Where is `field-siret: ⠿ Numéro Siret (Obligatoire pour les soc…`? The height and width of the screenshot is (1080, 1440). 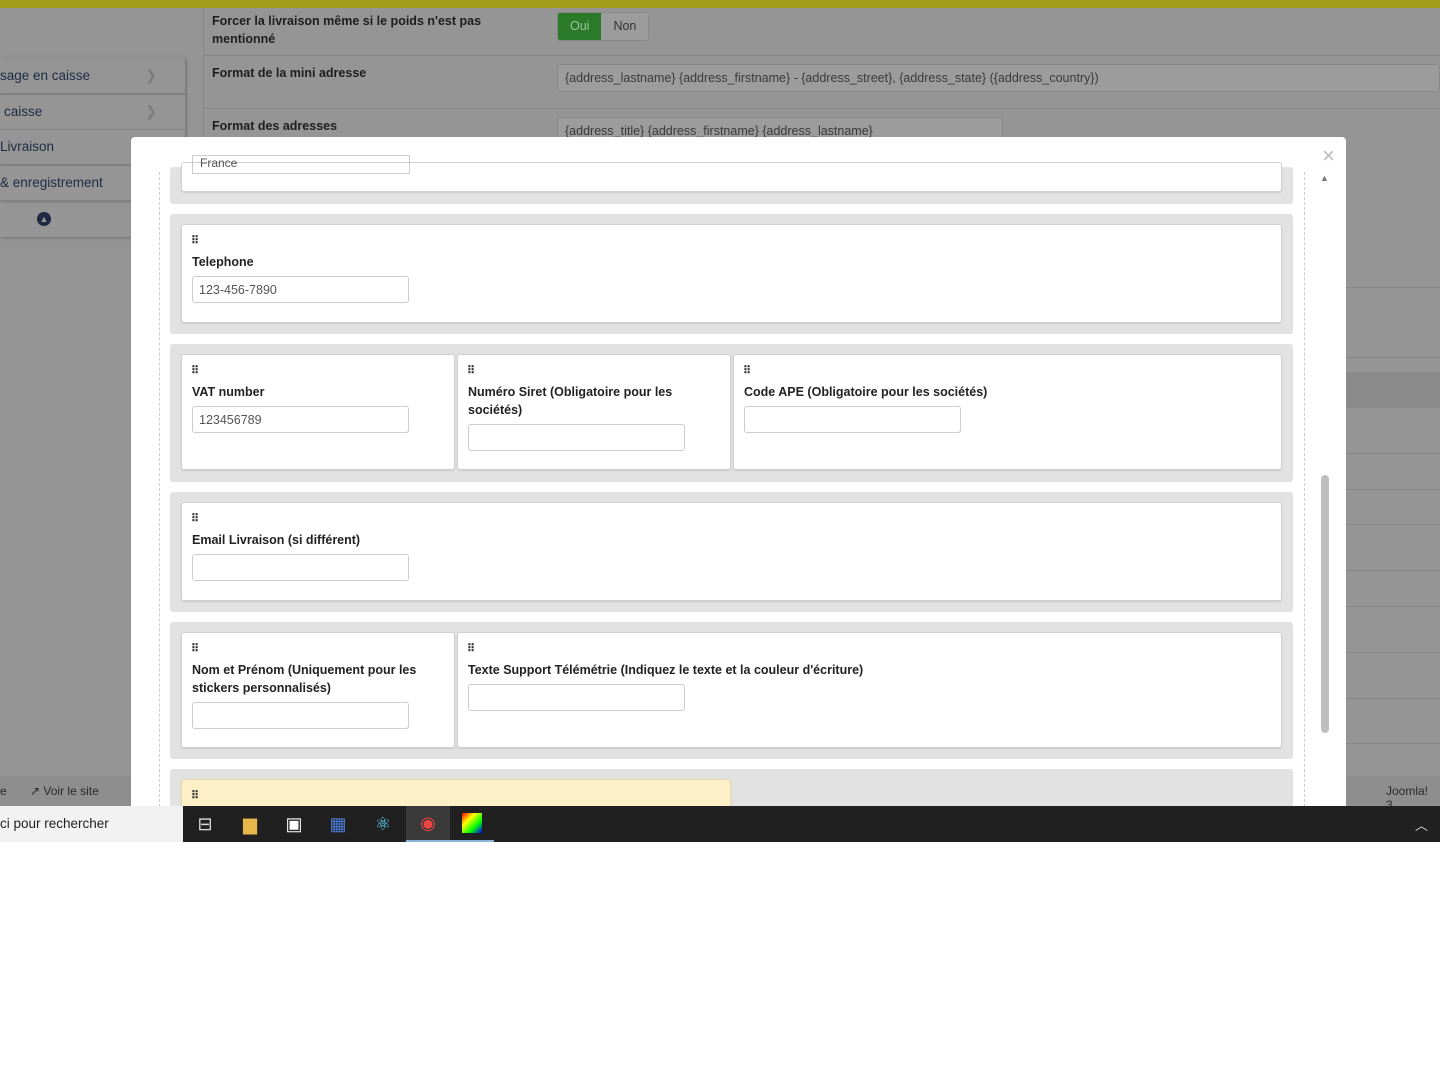
field-siret: ⠿ Numéro Siret (Obligatoire pour les soc… is located at coordinates (594, 412).